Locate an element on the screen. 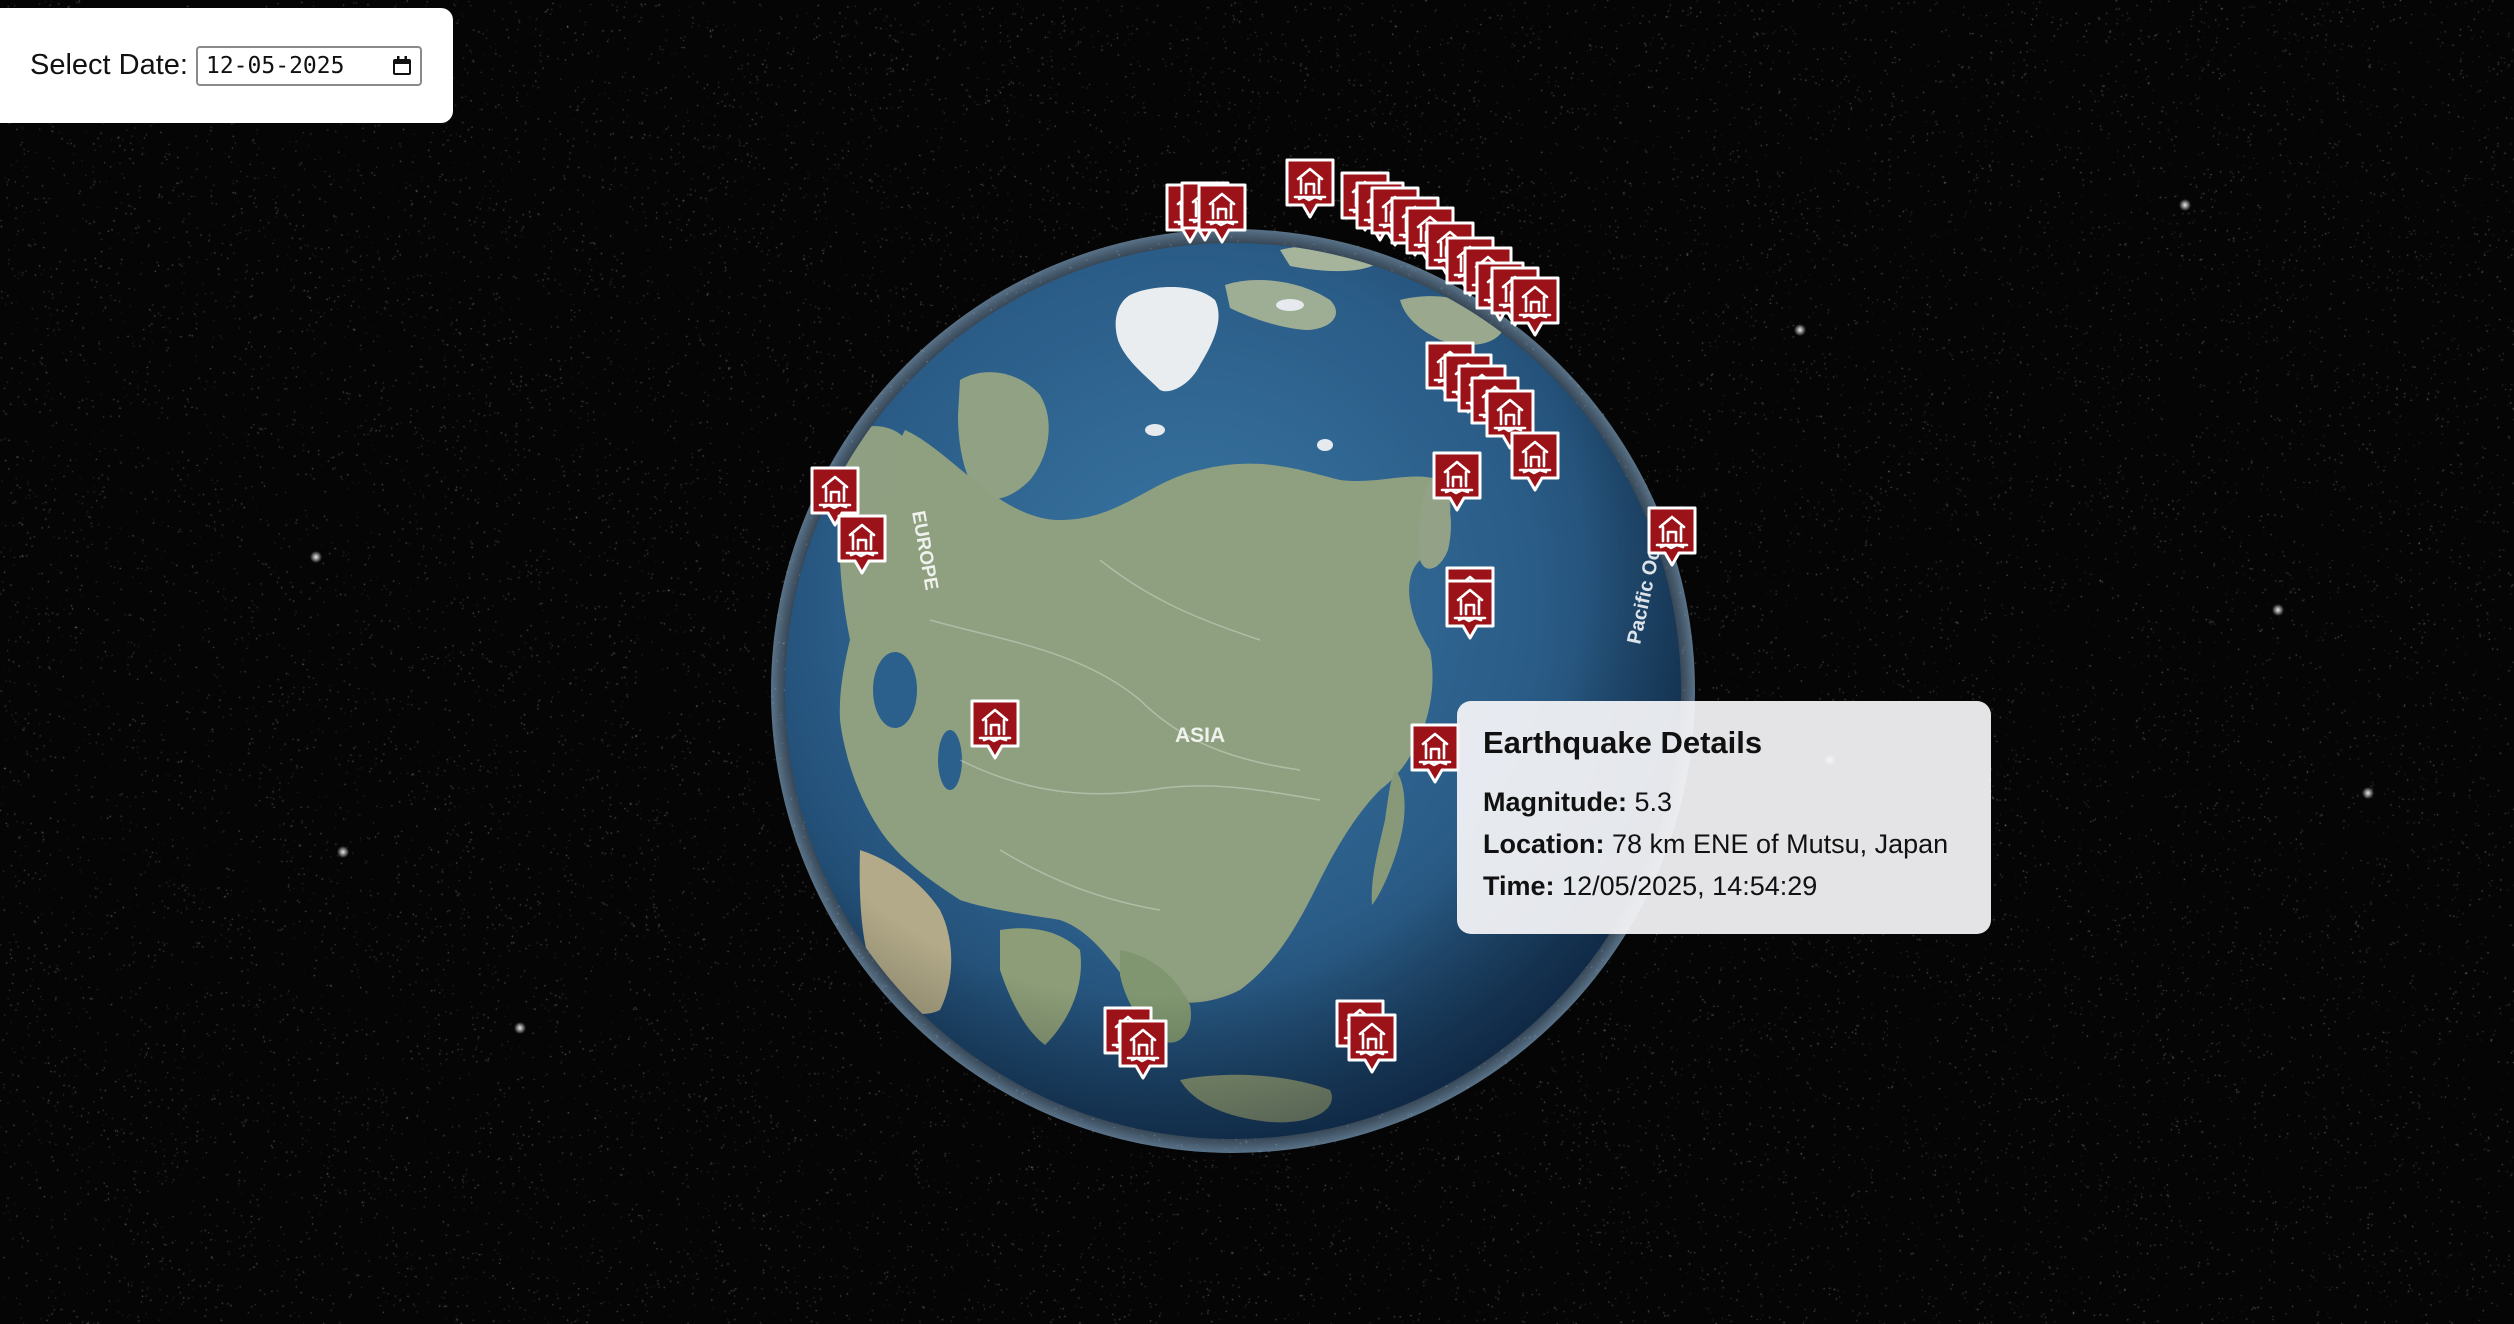  location-row: Location: 78 km ENE of Mutsu, Japan is located at coordinates (1724, 844).